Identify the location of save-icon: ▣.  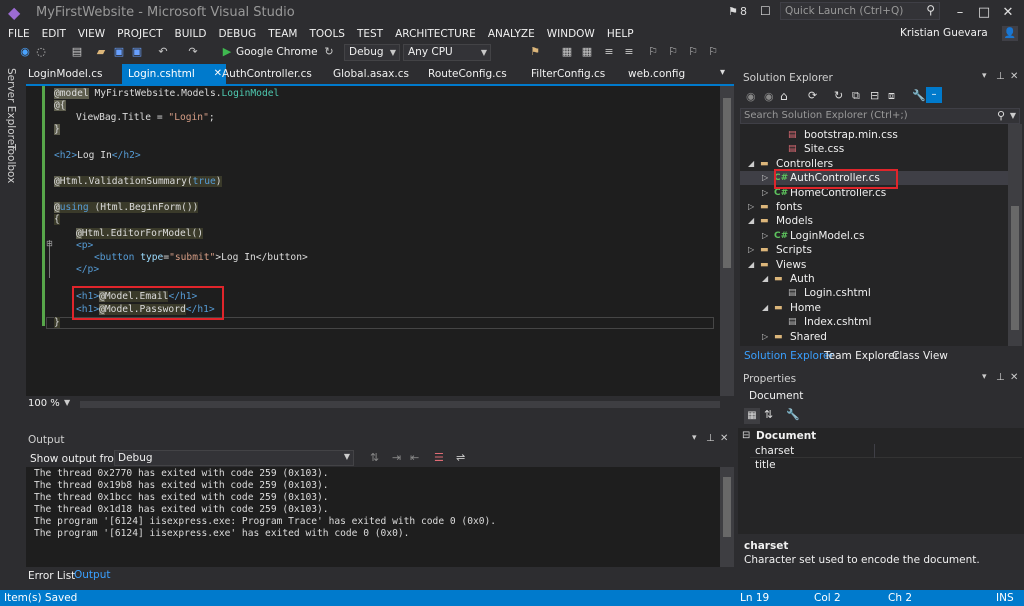
(119, 52).